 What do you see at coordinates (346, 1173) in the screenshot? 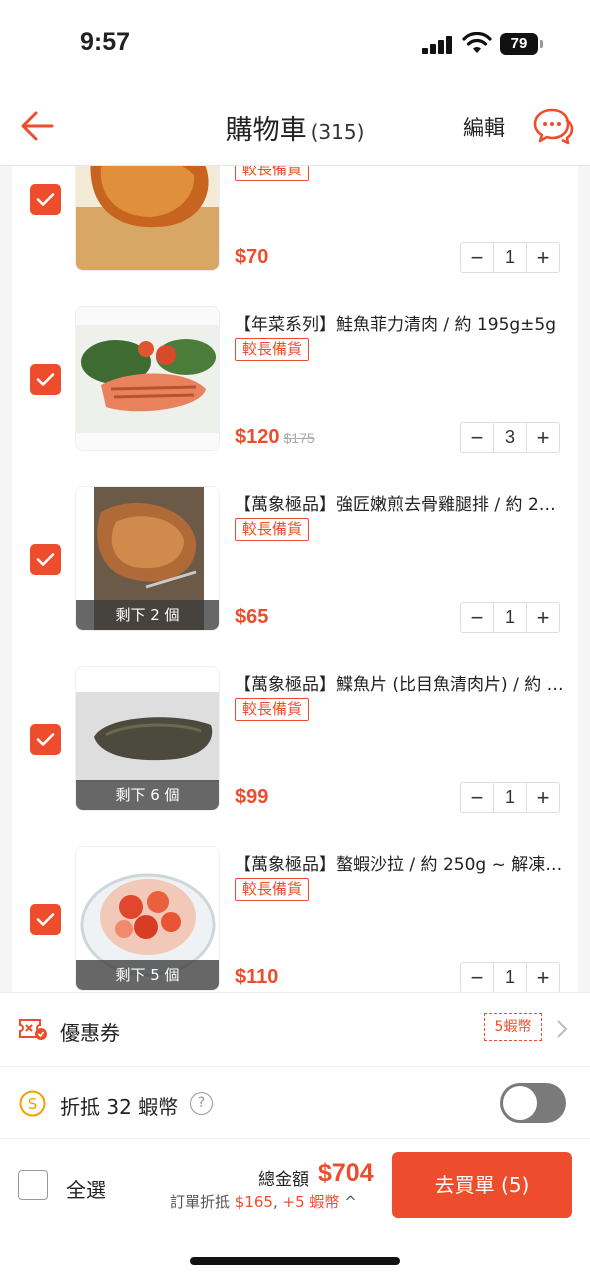
I see `total-amount: $704` at bounding box center [346, 1173].